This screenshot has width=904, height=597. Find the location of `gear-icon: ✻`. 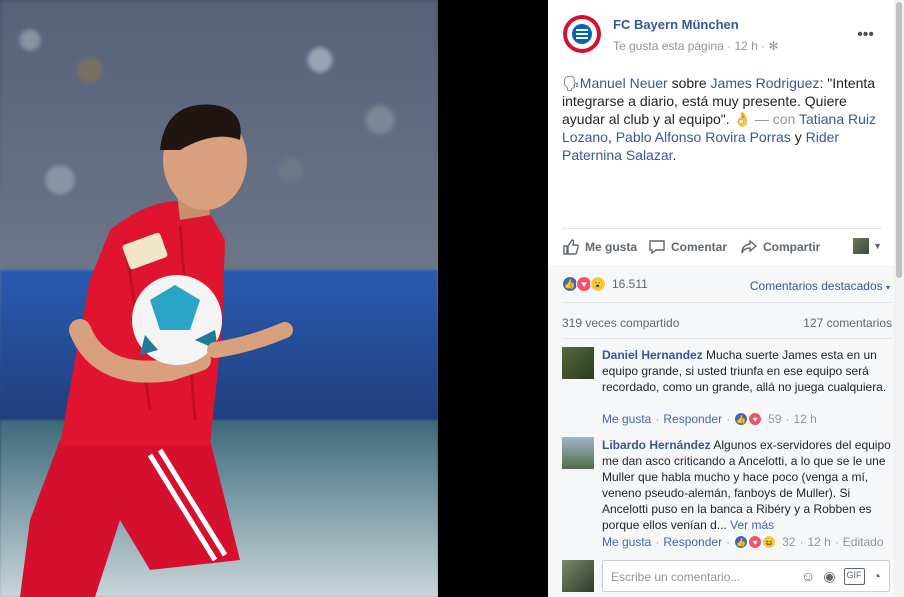

gear-icon: ✻ is located at coordinates (773, 46).